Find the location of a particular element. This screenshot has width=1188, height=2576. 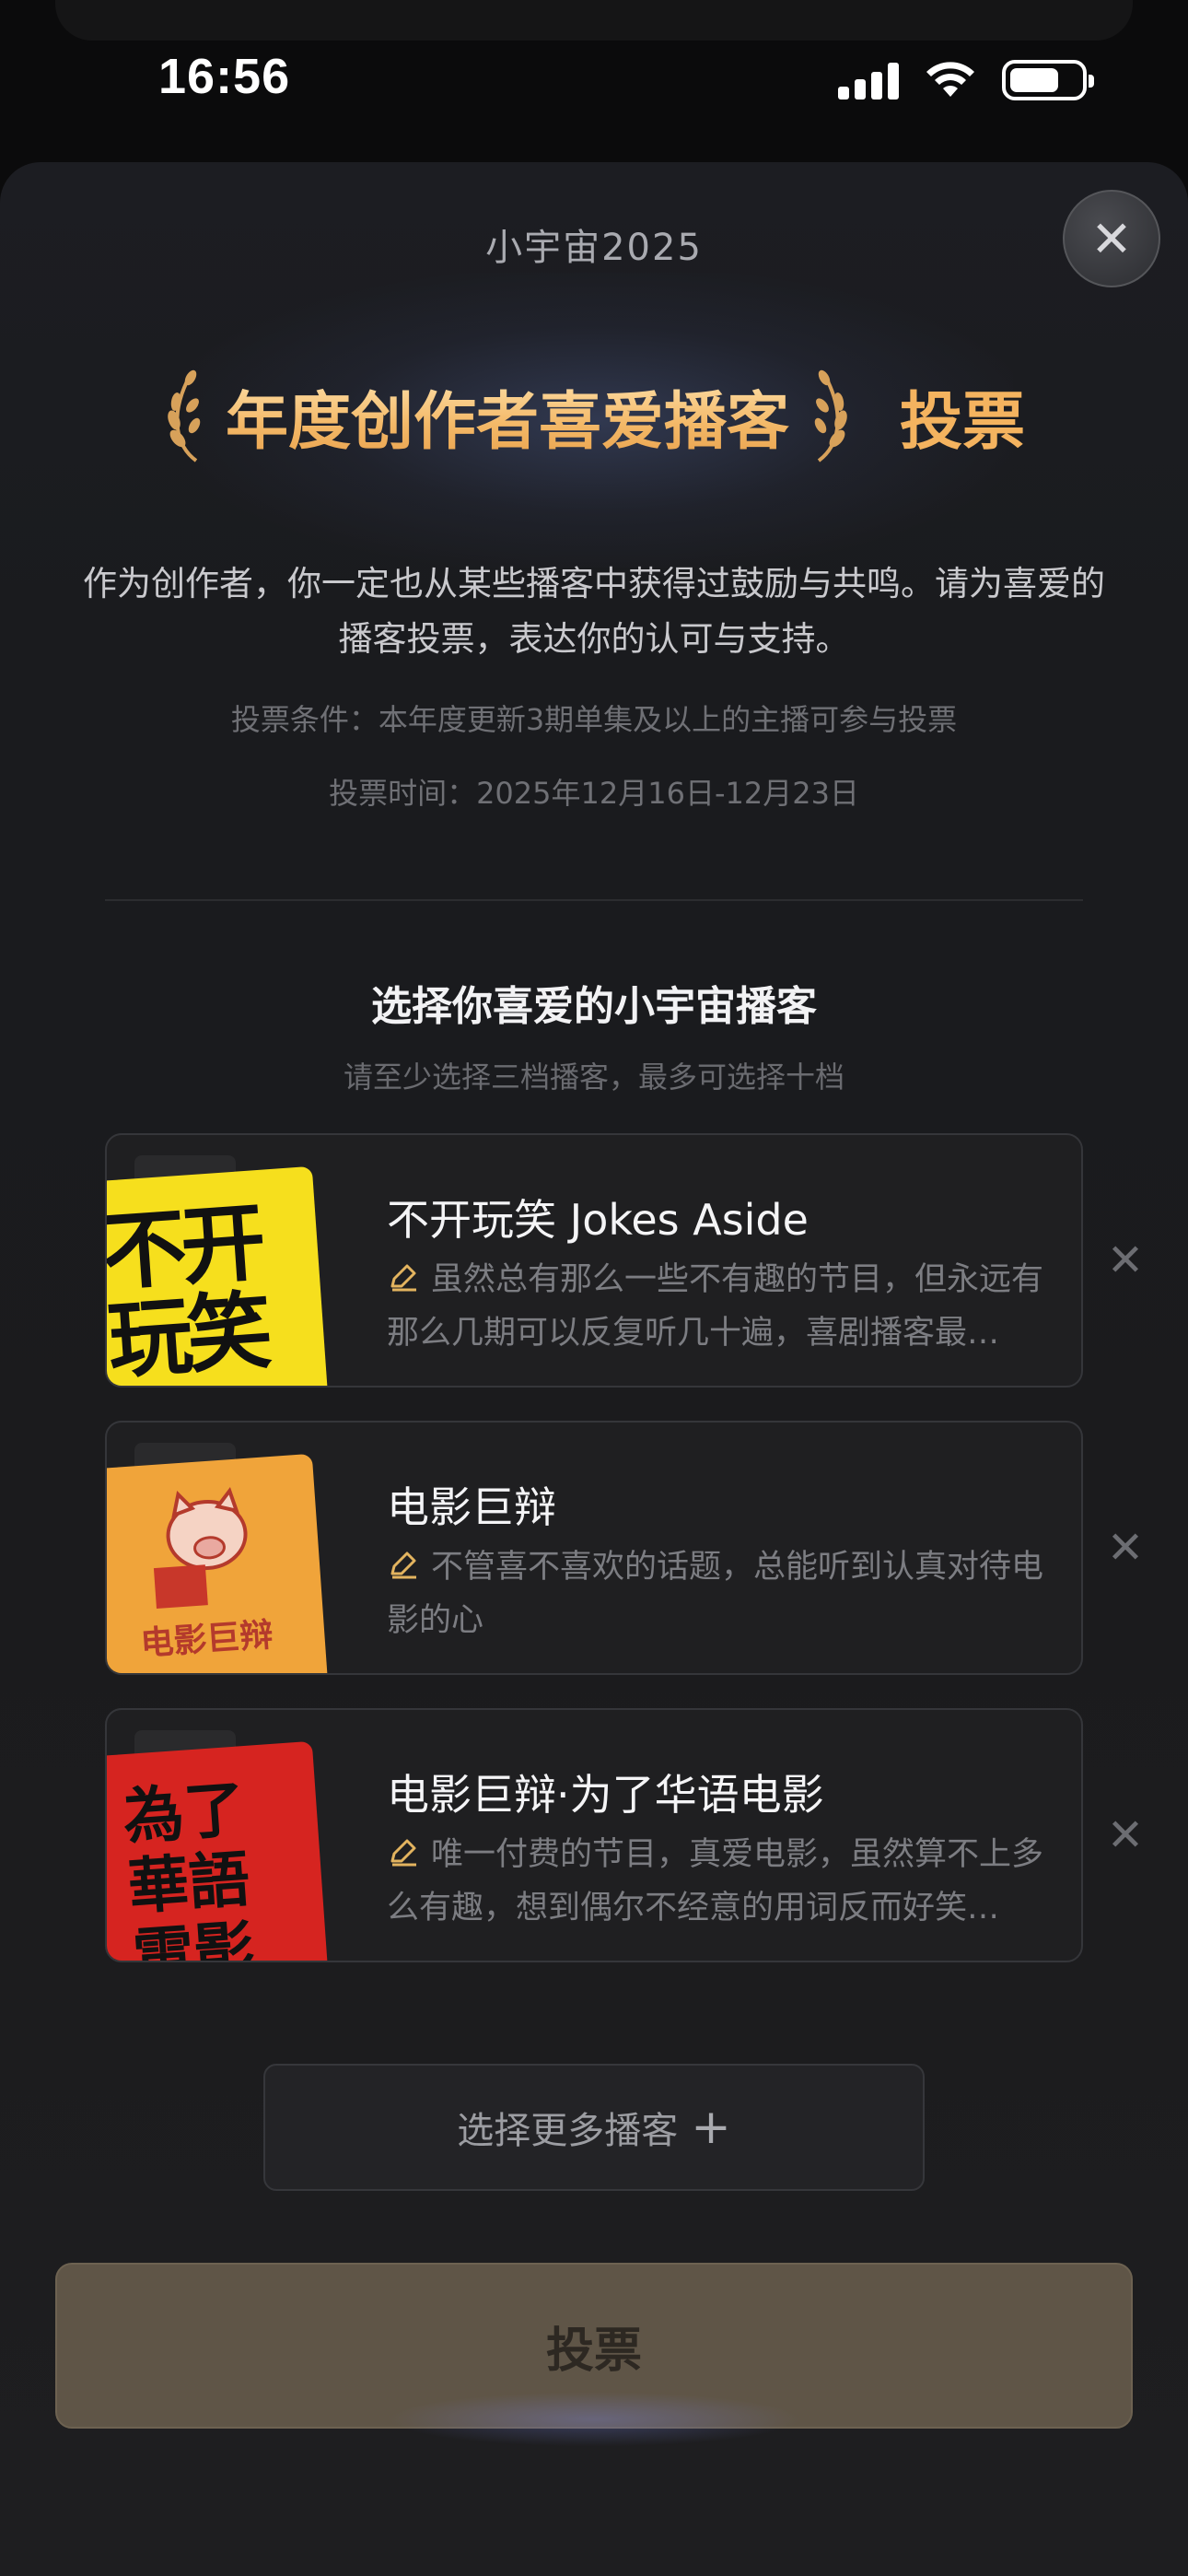

status-time: 16:56 is located at coordinates (224, 76).